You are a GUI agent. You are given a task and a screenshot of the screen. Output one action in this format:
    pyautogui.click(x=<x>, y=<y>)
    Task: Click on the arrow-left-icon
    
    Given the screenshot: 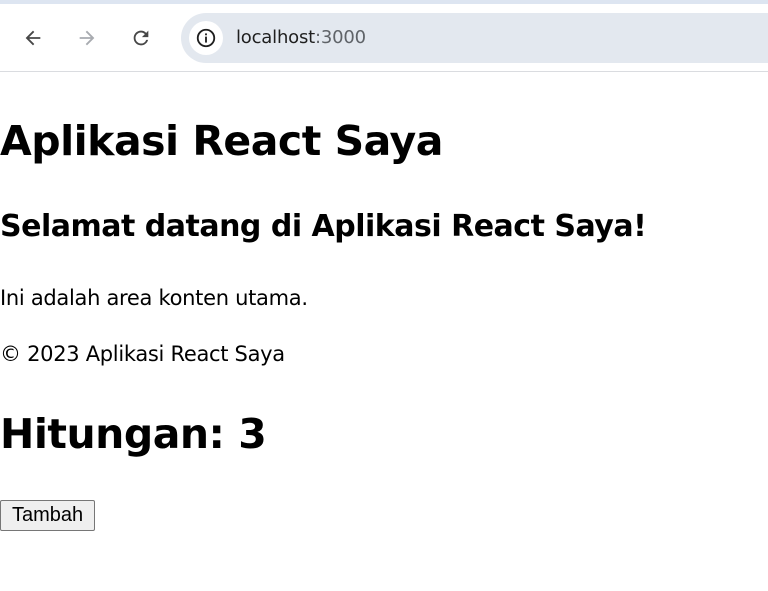 What is the action you would take?
    pyautogui.click(x=33, y=38)
    